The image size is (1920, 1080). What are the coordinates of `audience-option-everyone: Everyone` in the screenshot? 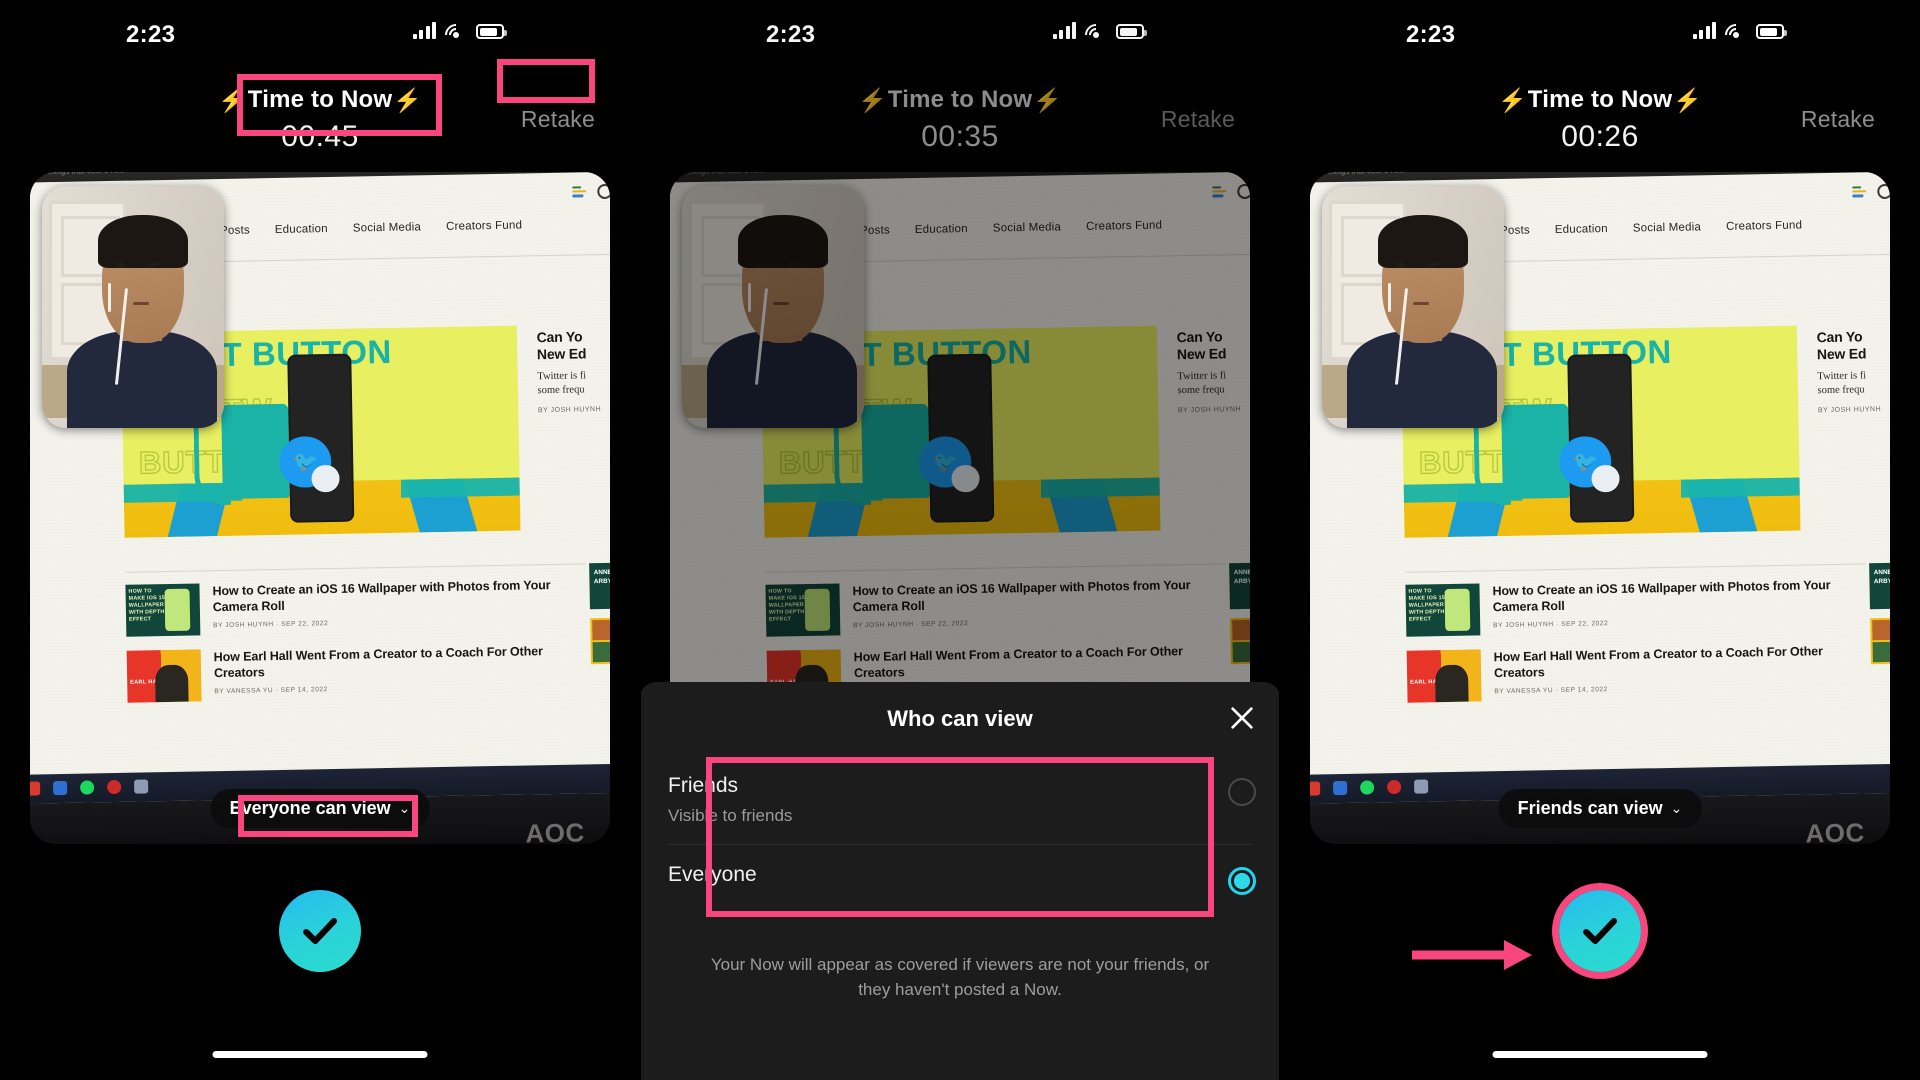 It's located at (960, 886).